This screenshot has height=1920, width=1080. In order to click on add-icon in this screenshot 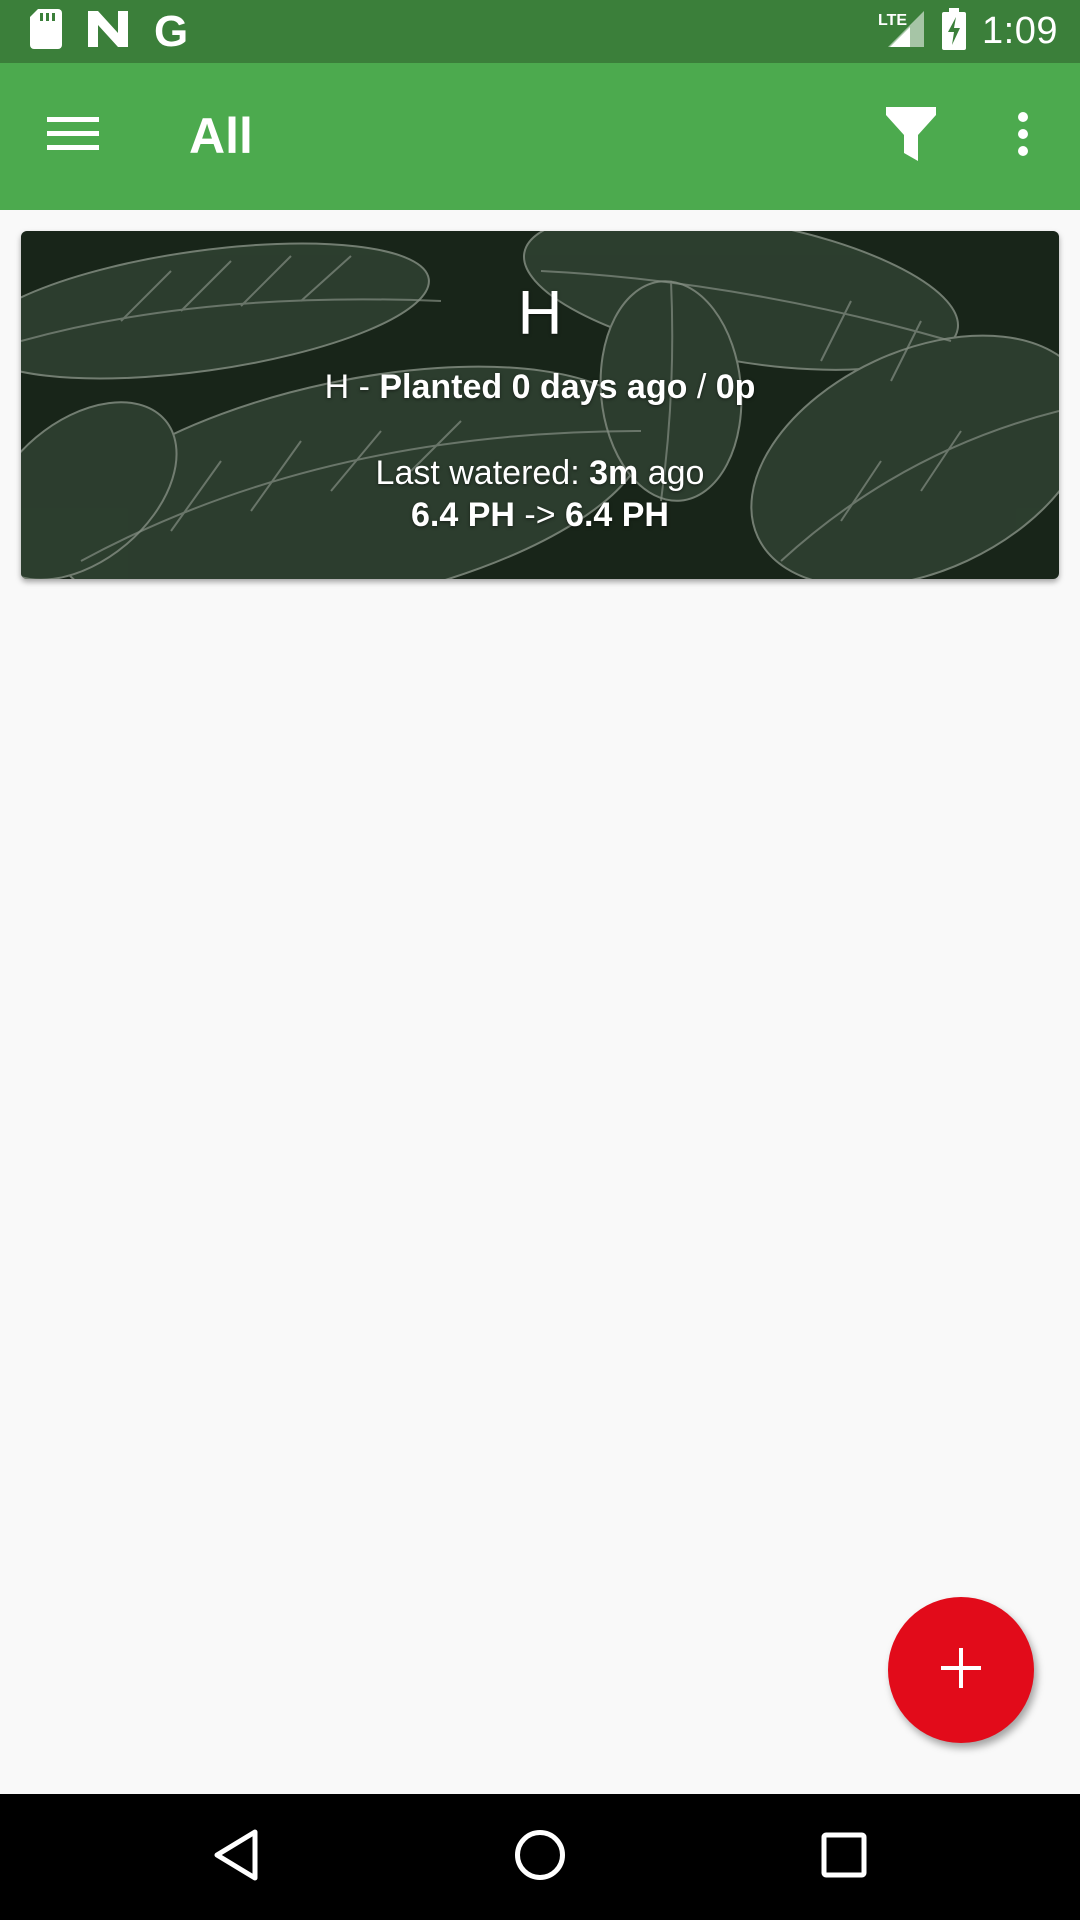, I will do `click(961, 1670)`.